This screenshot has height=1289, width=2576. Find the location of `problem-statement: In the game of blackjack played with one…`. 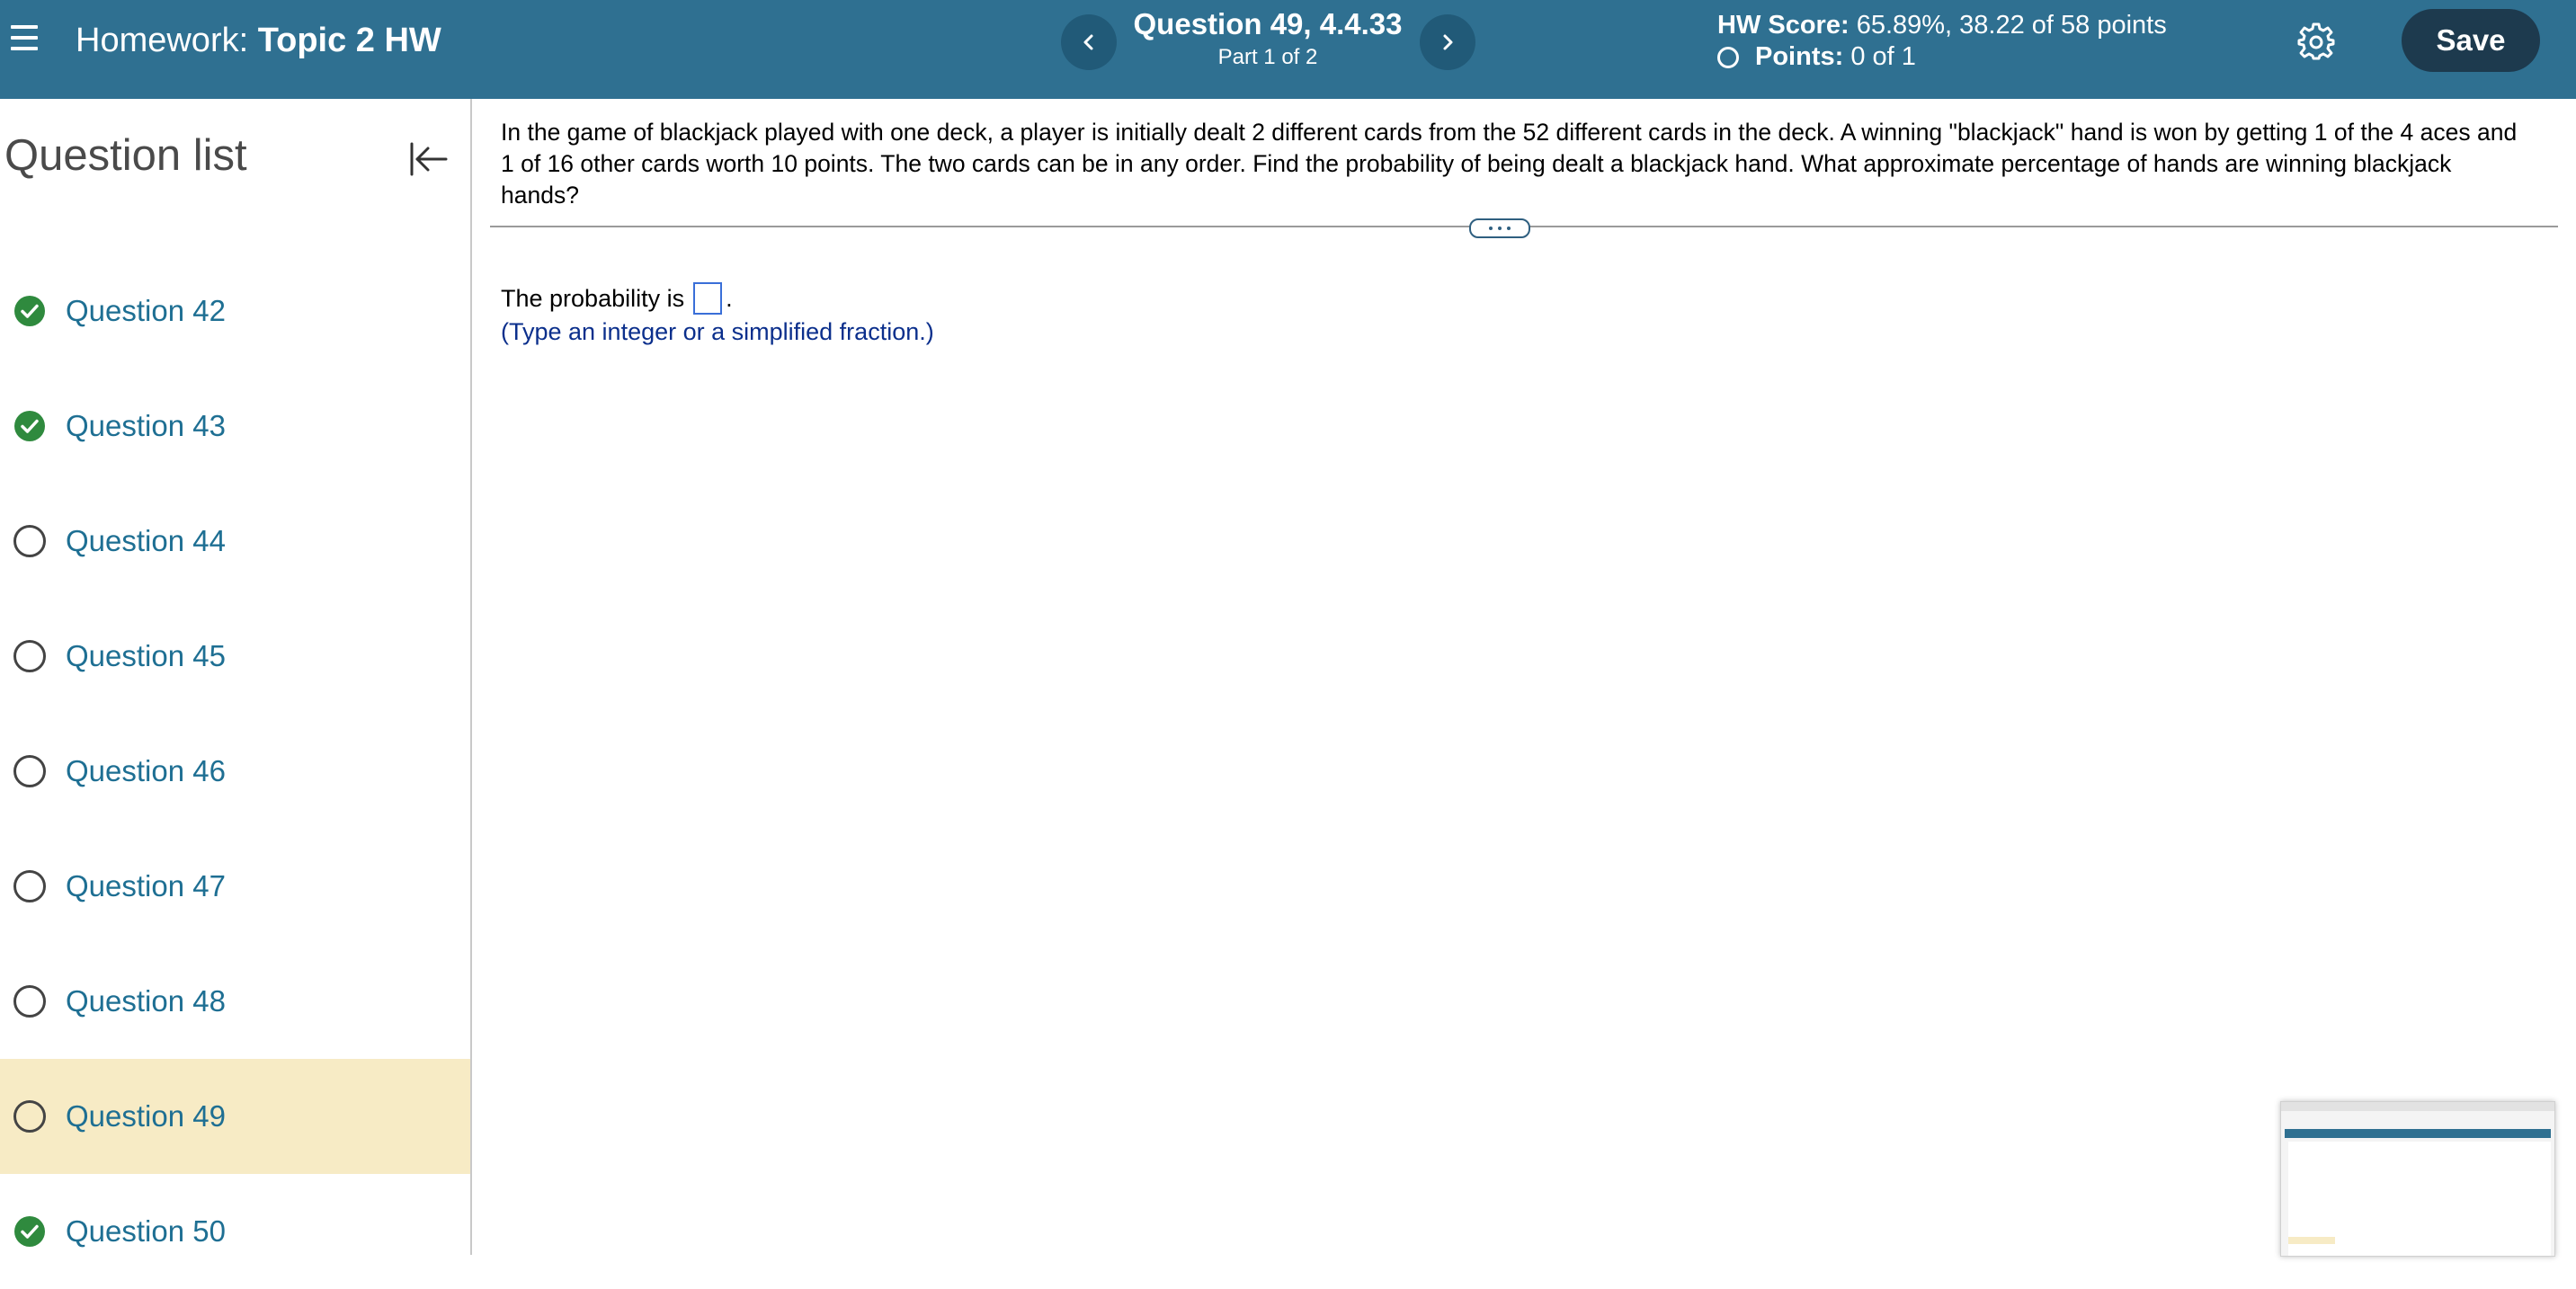

problem-statement: In the game of blackjack played with one… is located at coordinates (1510, 164).